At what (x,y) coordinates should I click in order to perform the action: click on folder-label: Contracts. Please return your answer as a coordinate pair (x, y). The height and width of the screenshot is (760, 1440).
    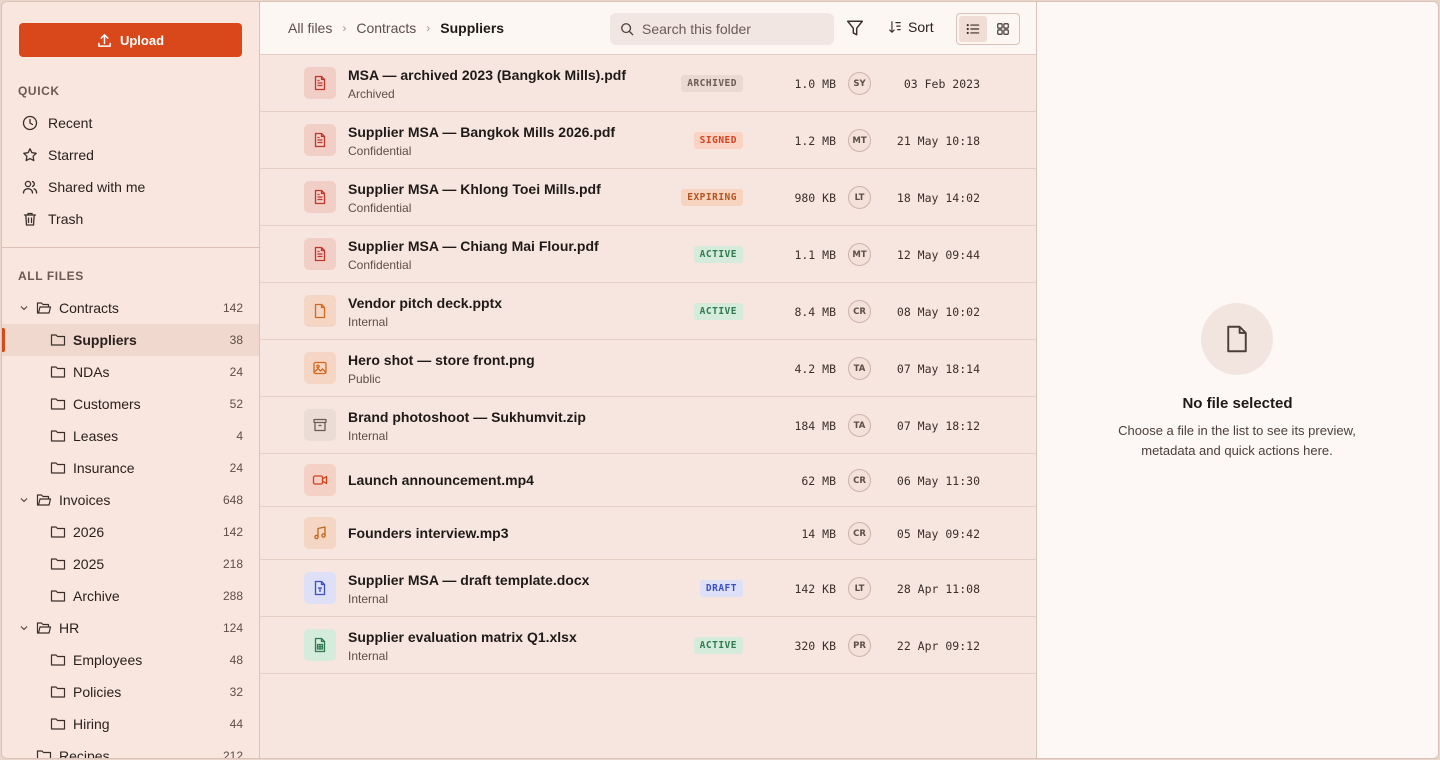
    Looking at the image, I should click on (89, 308).